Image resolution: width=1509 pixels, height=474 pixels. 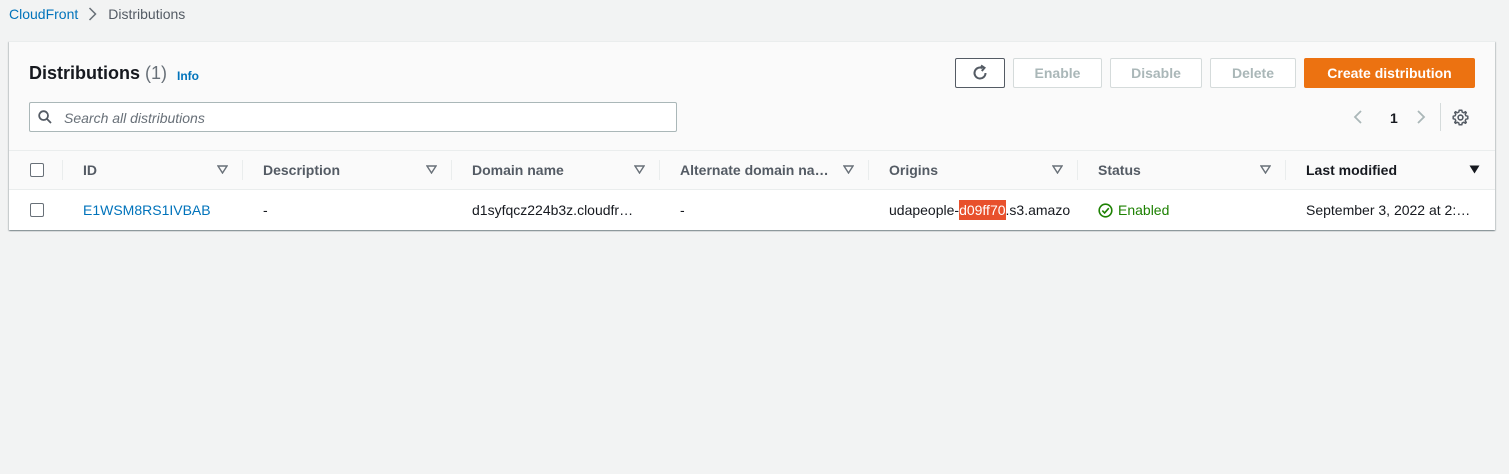 I want to click on column-header-domain-name: Domain name, so click(x=518, y=170).